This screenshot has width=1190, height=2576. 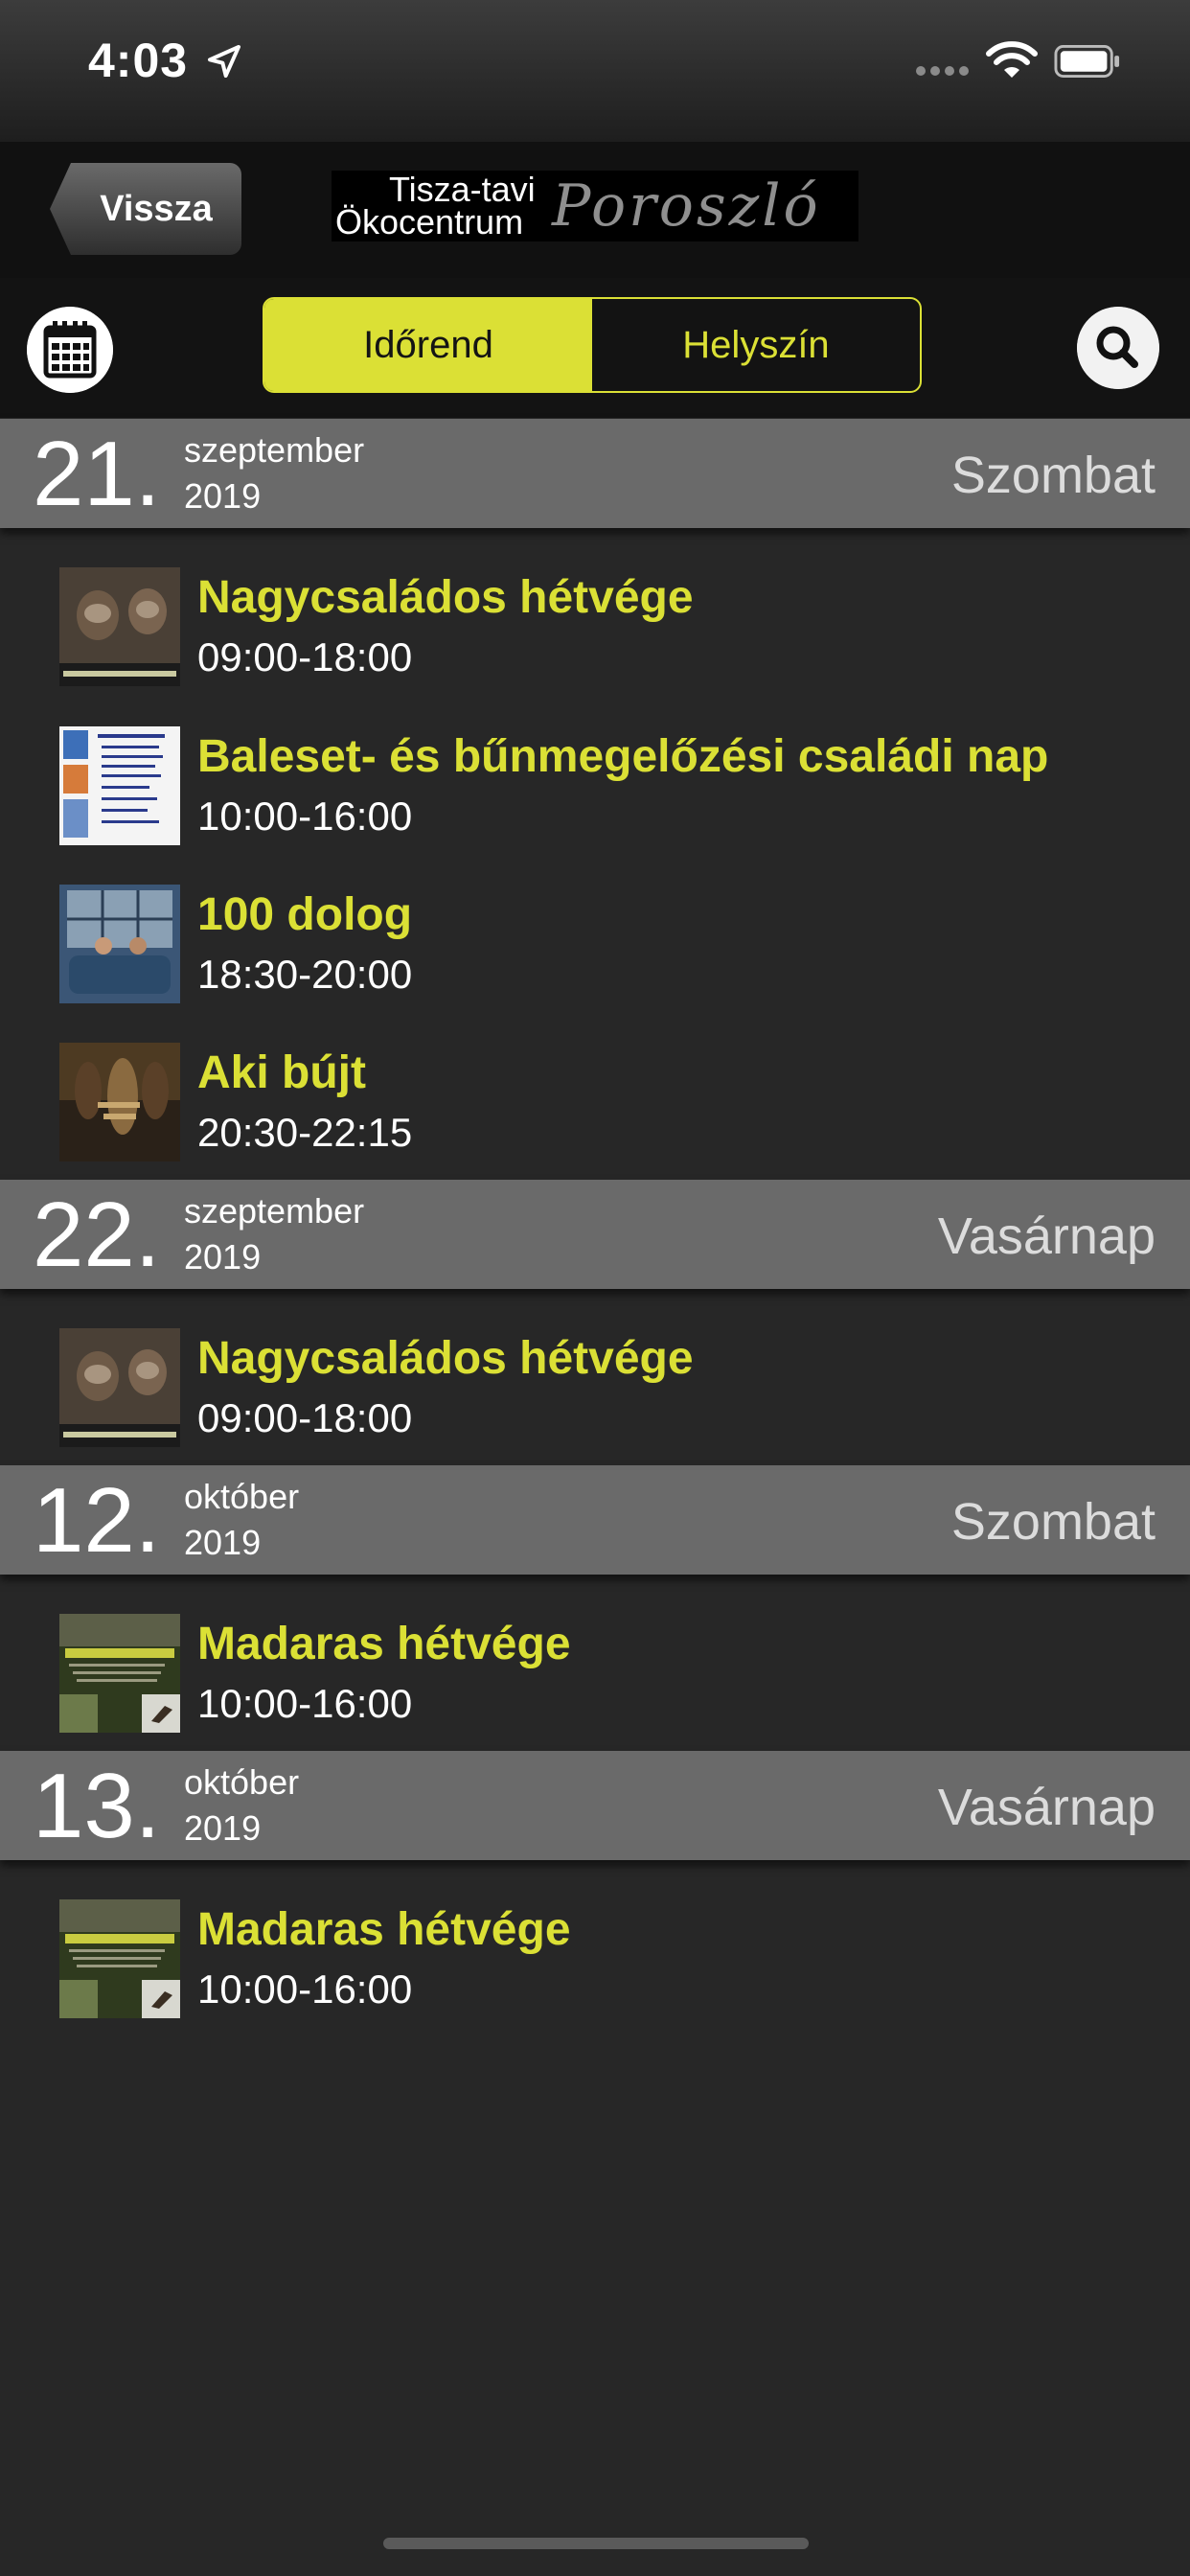 What do you see at coordinates (595, 71) in the screenshot?
I see `status-bar: 4:03` at bounding box center [595, 71].